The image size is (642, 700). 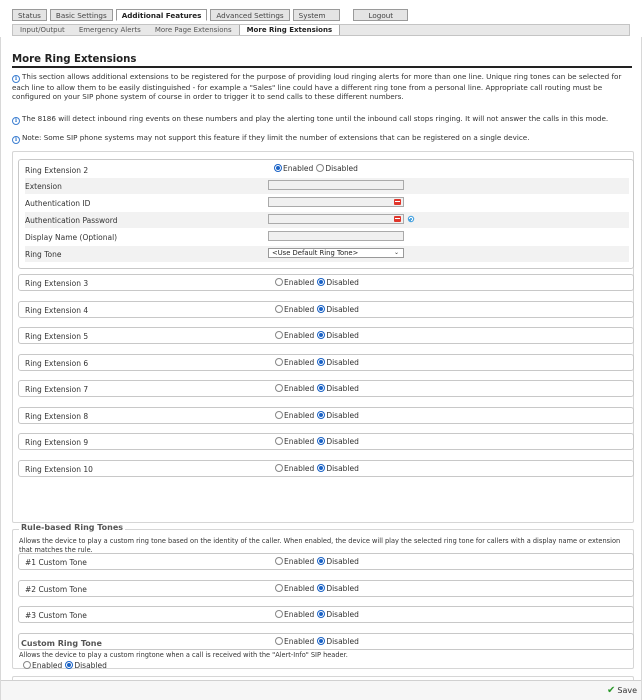 I want to click on ring-extension-row: Ring Extension 4 Enabled Disabled, so click(x=326, y=309).